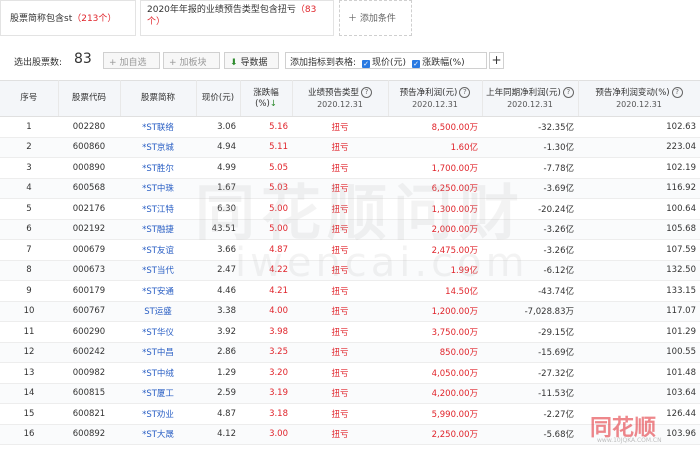  I want to click on cell-change: 5.05, so click(266, 168).